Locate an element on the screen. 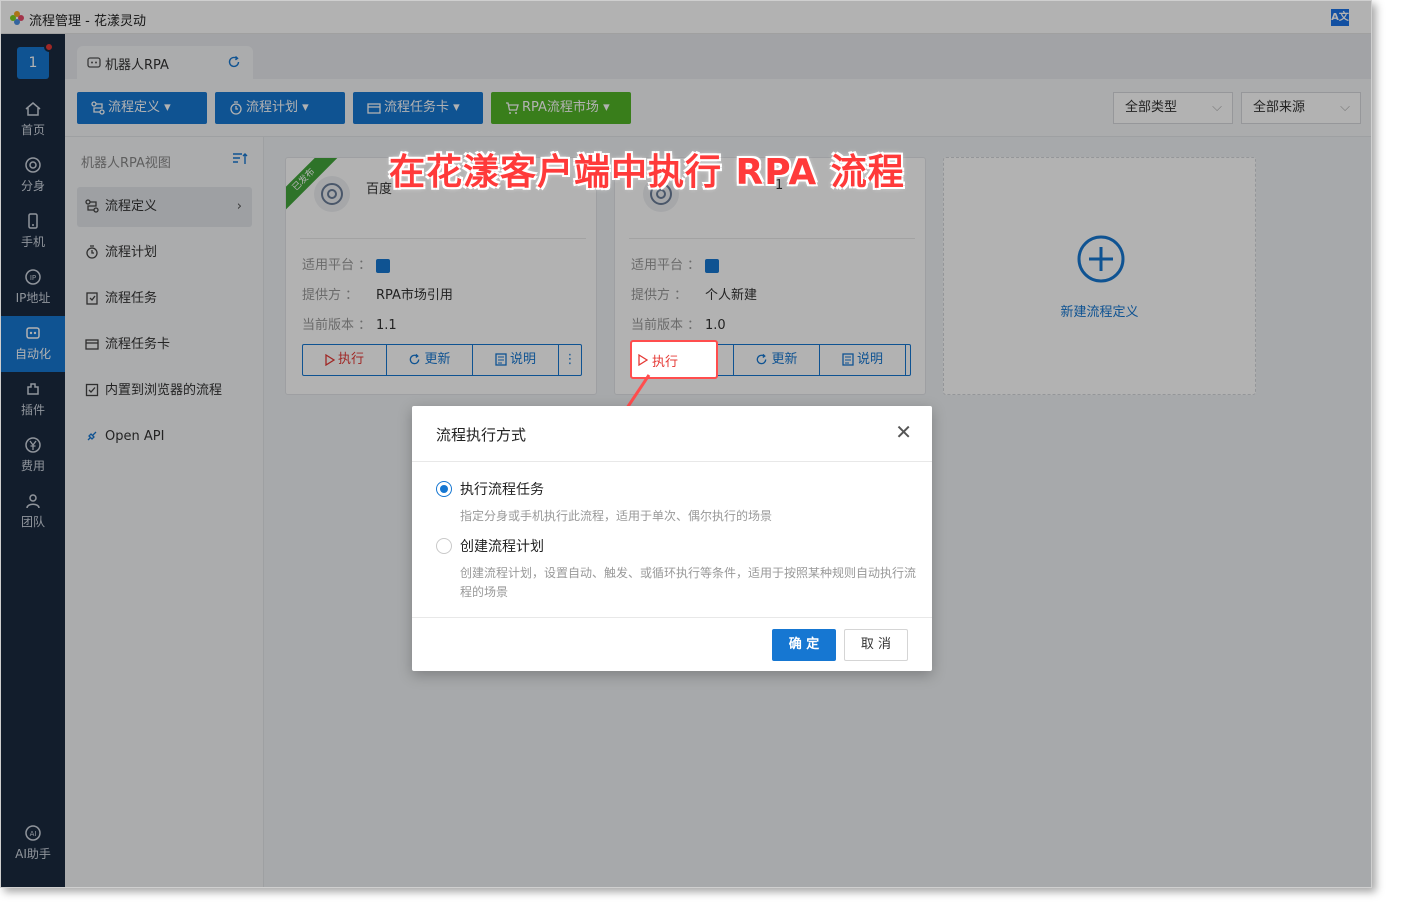 This screenshot has width=1406, height=906. execute-label: 执行 is located at coordinates (665, 362).